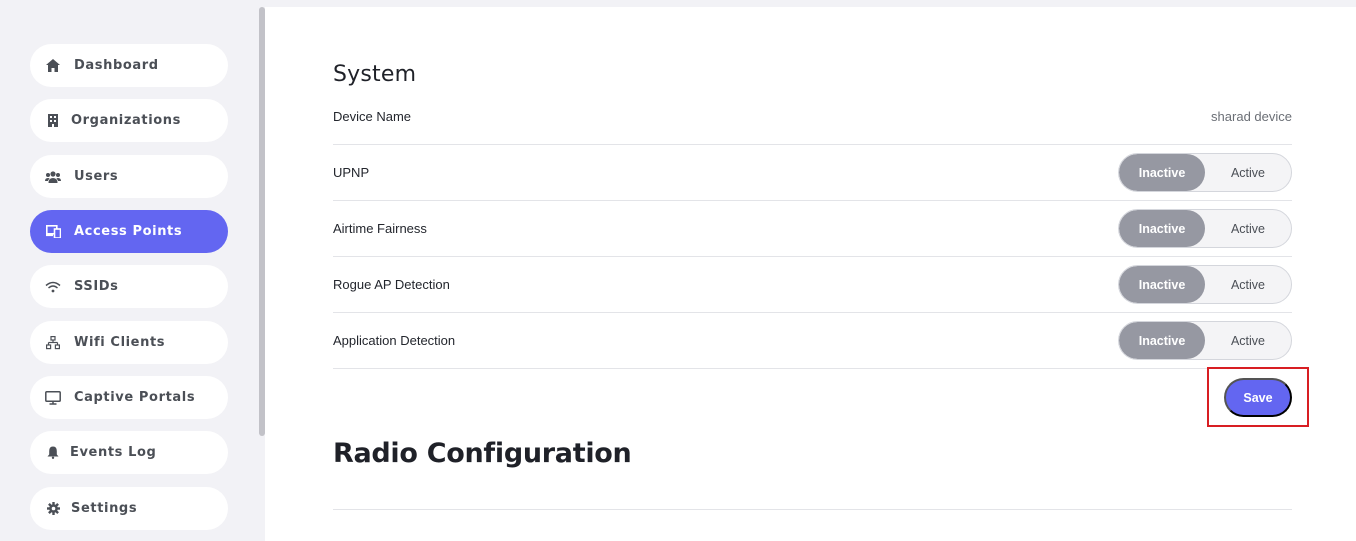 Image resolution: width=1356 pixels, height=541 pixels. Describe the element at coordinates (96, 176) in the screenshot. I see `sidebar-item-label: Users` at that location.